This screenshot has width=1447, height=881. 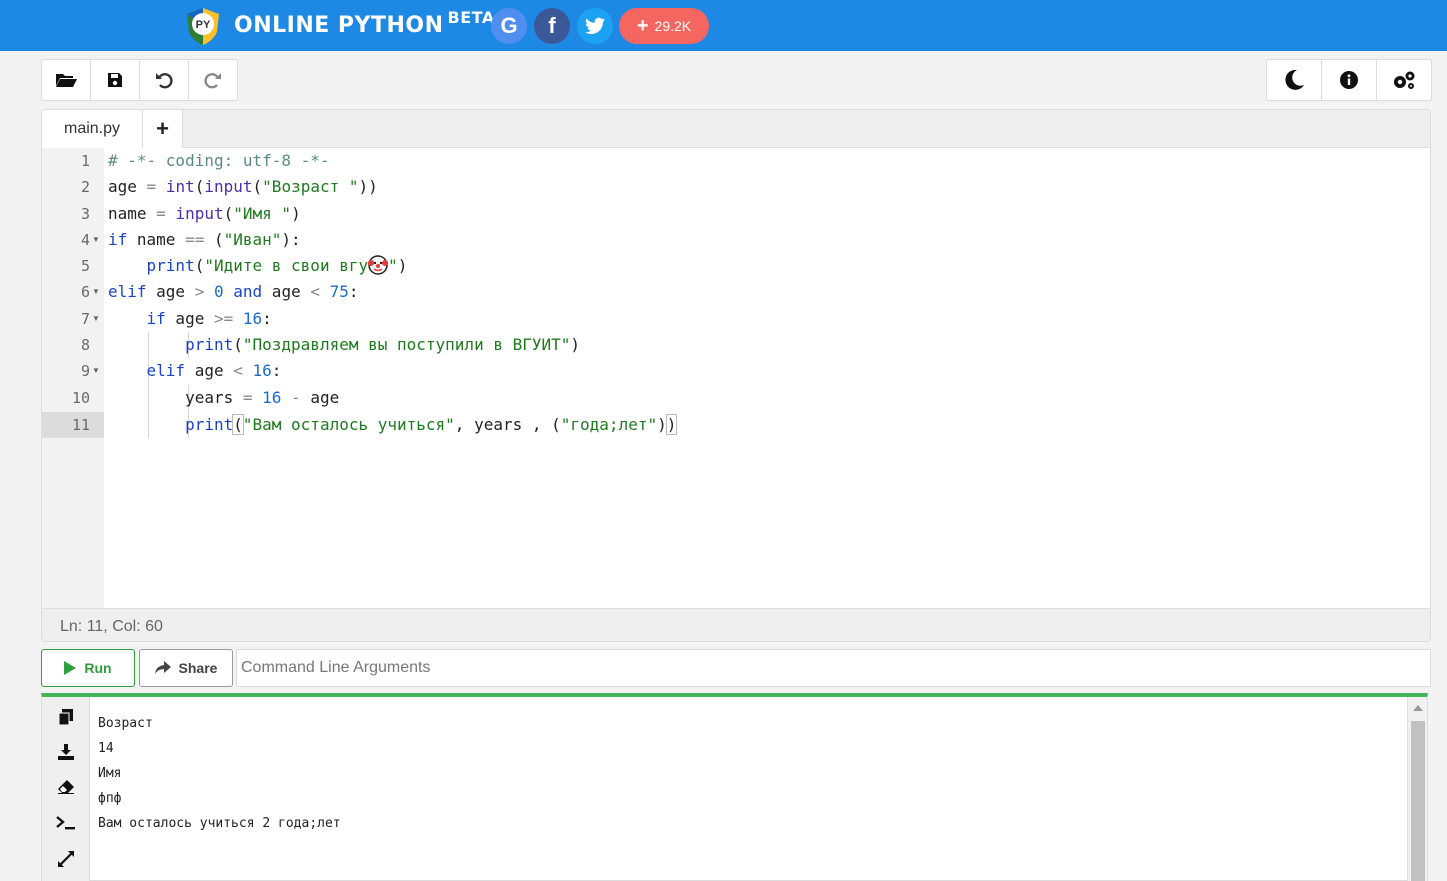 I want to click on redo-button, so click(x=213, y=80).